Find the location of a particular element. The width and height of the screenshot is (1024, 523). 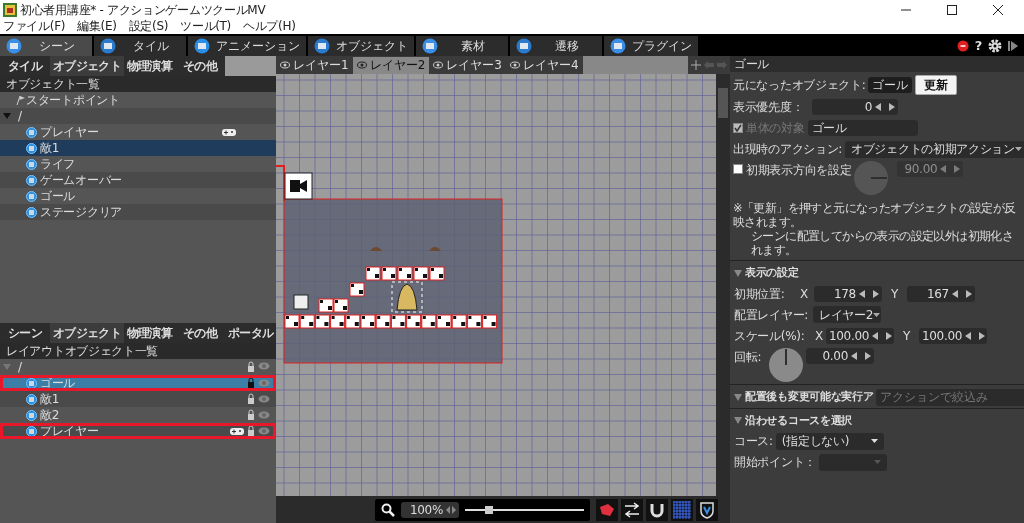

toolbar-tab: プラグイン is located at coordinates (651, 46).